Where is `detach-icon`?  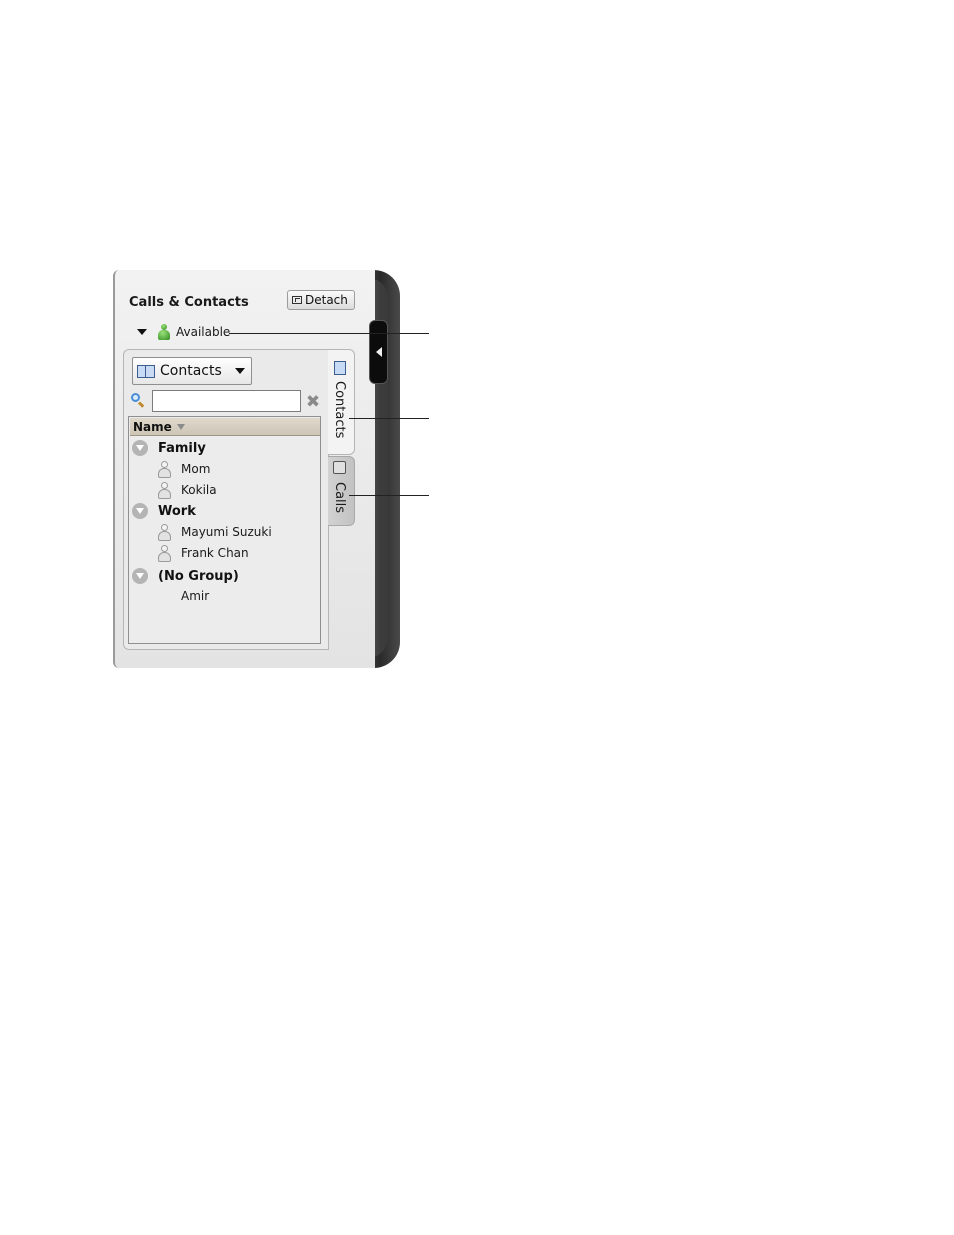 detach-icon is located at coordinates (297, 300).